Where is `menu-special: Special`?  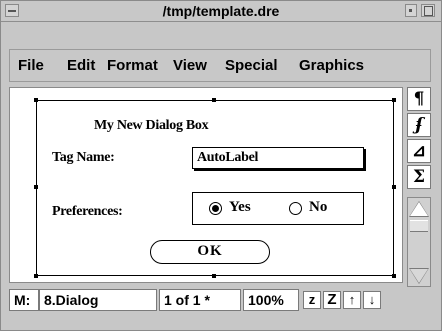
menu-special: Special is located at coordinates (251, 66).